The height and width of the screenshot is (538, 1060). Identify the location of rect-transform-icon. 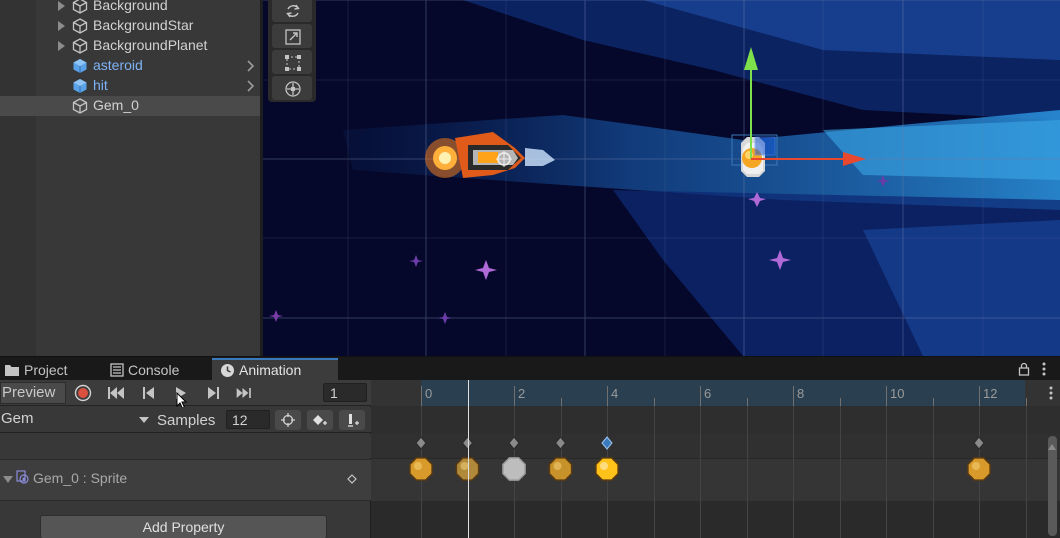
(293, 63).